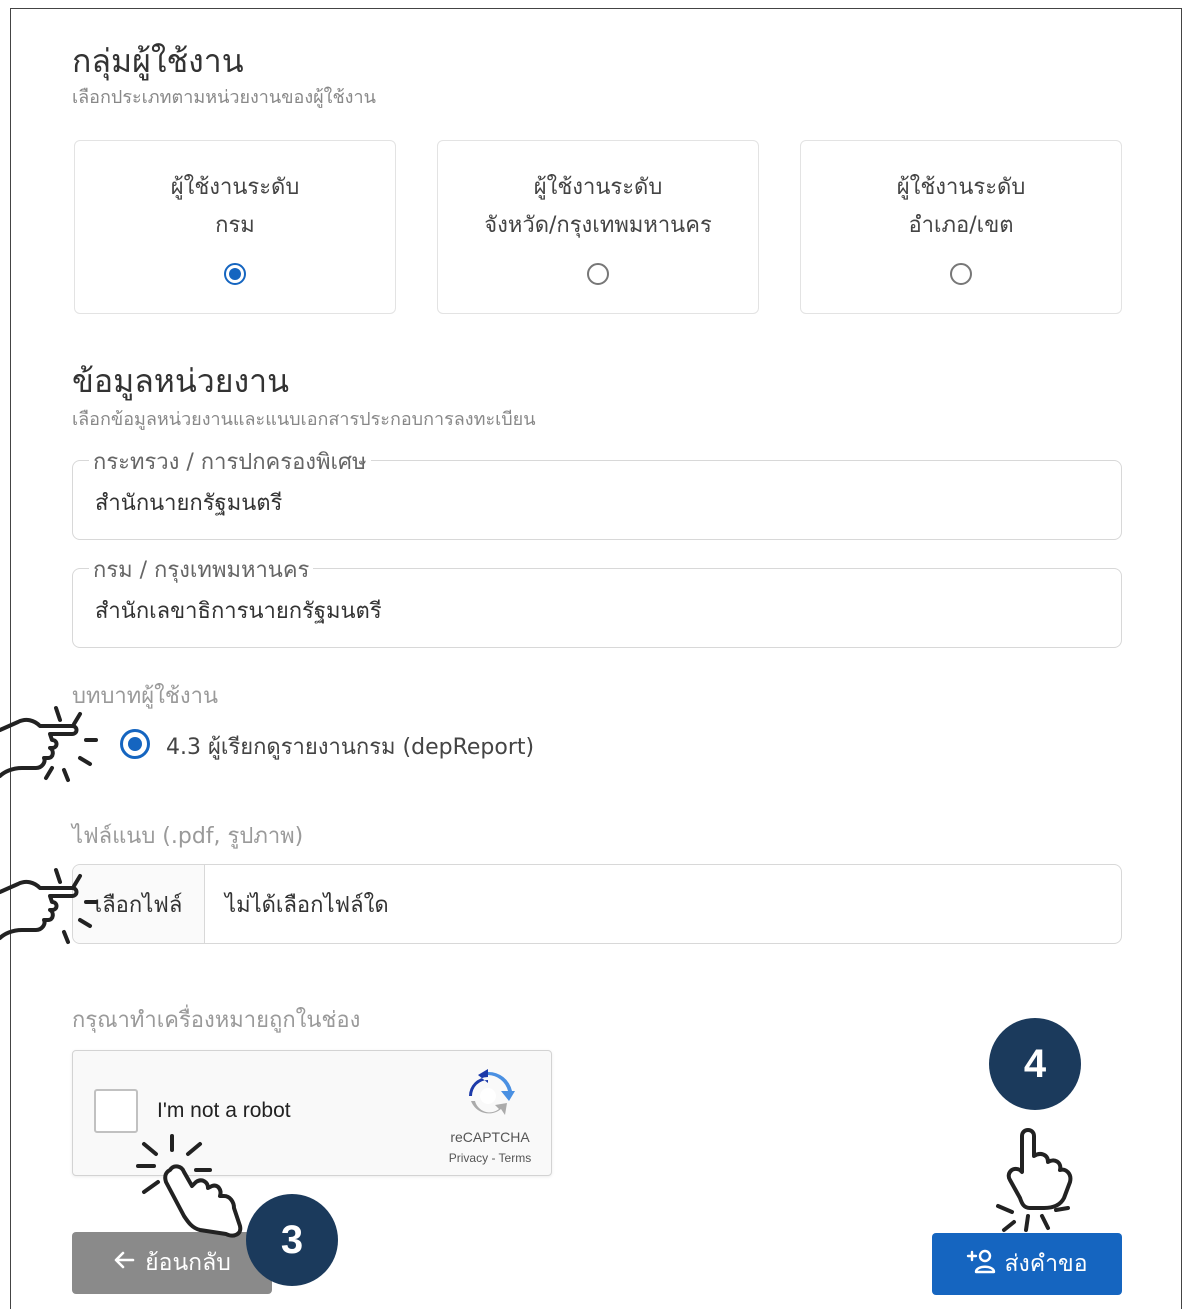  Describe the element at coordinates (230, 461) in the screenshot. I see `ministry-field-label: กระทรวง / การปกครองพิเศษ` at that location.